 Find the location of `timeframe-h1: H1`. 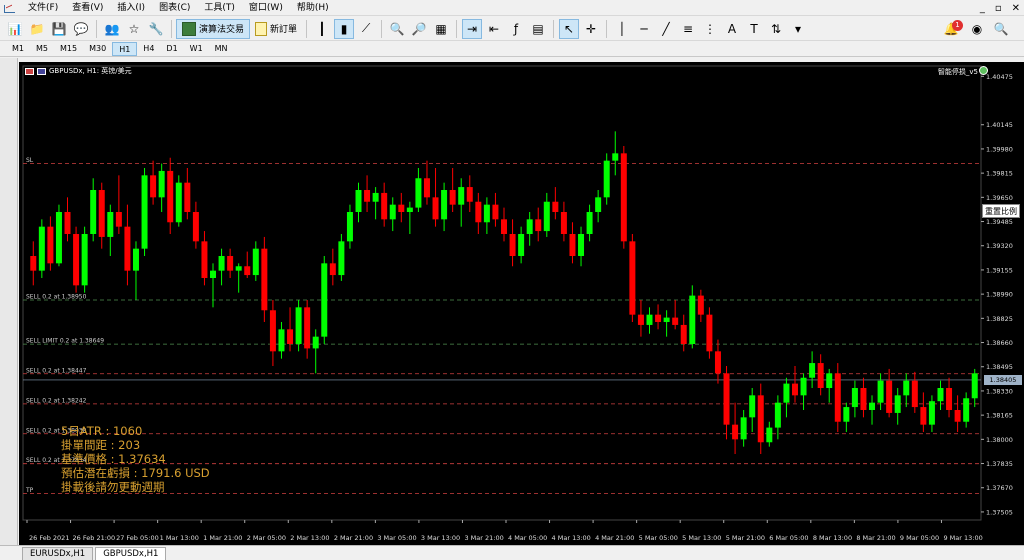

timeframe-h1: H1 is located at coordinates (125, 49).